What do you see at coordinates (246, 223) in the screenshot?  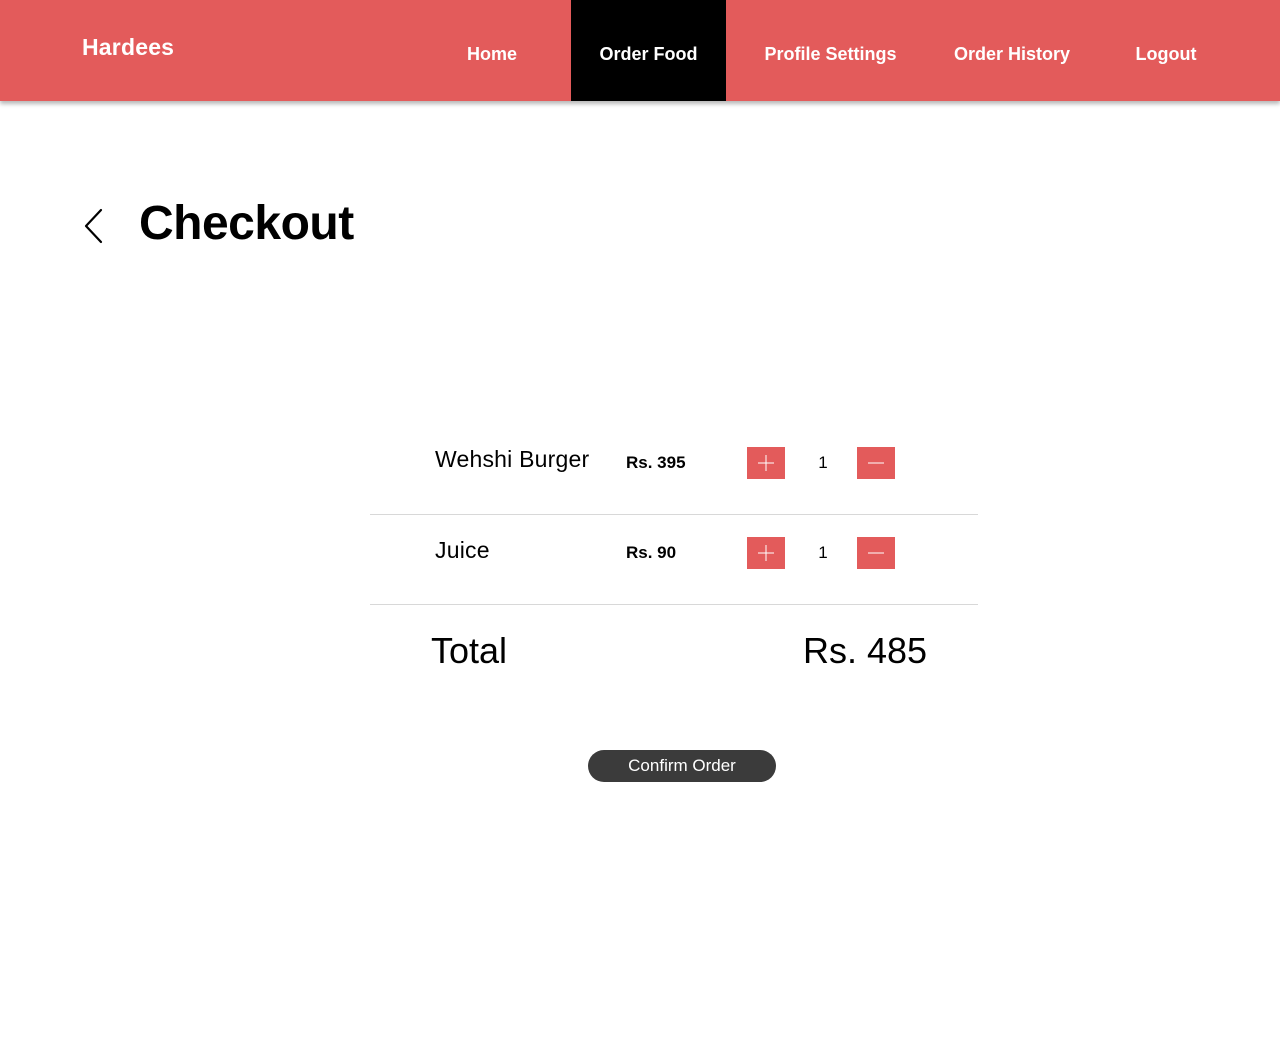 I see `page-title: Checkout` at bounding box center [246, 223].